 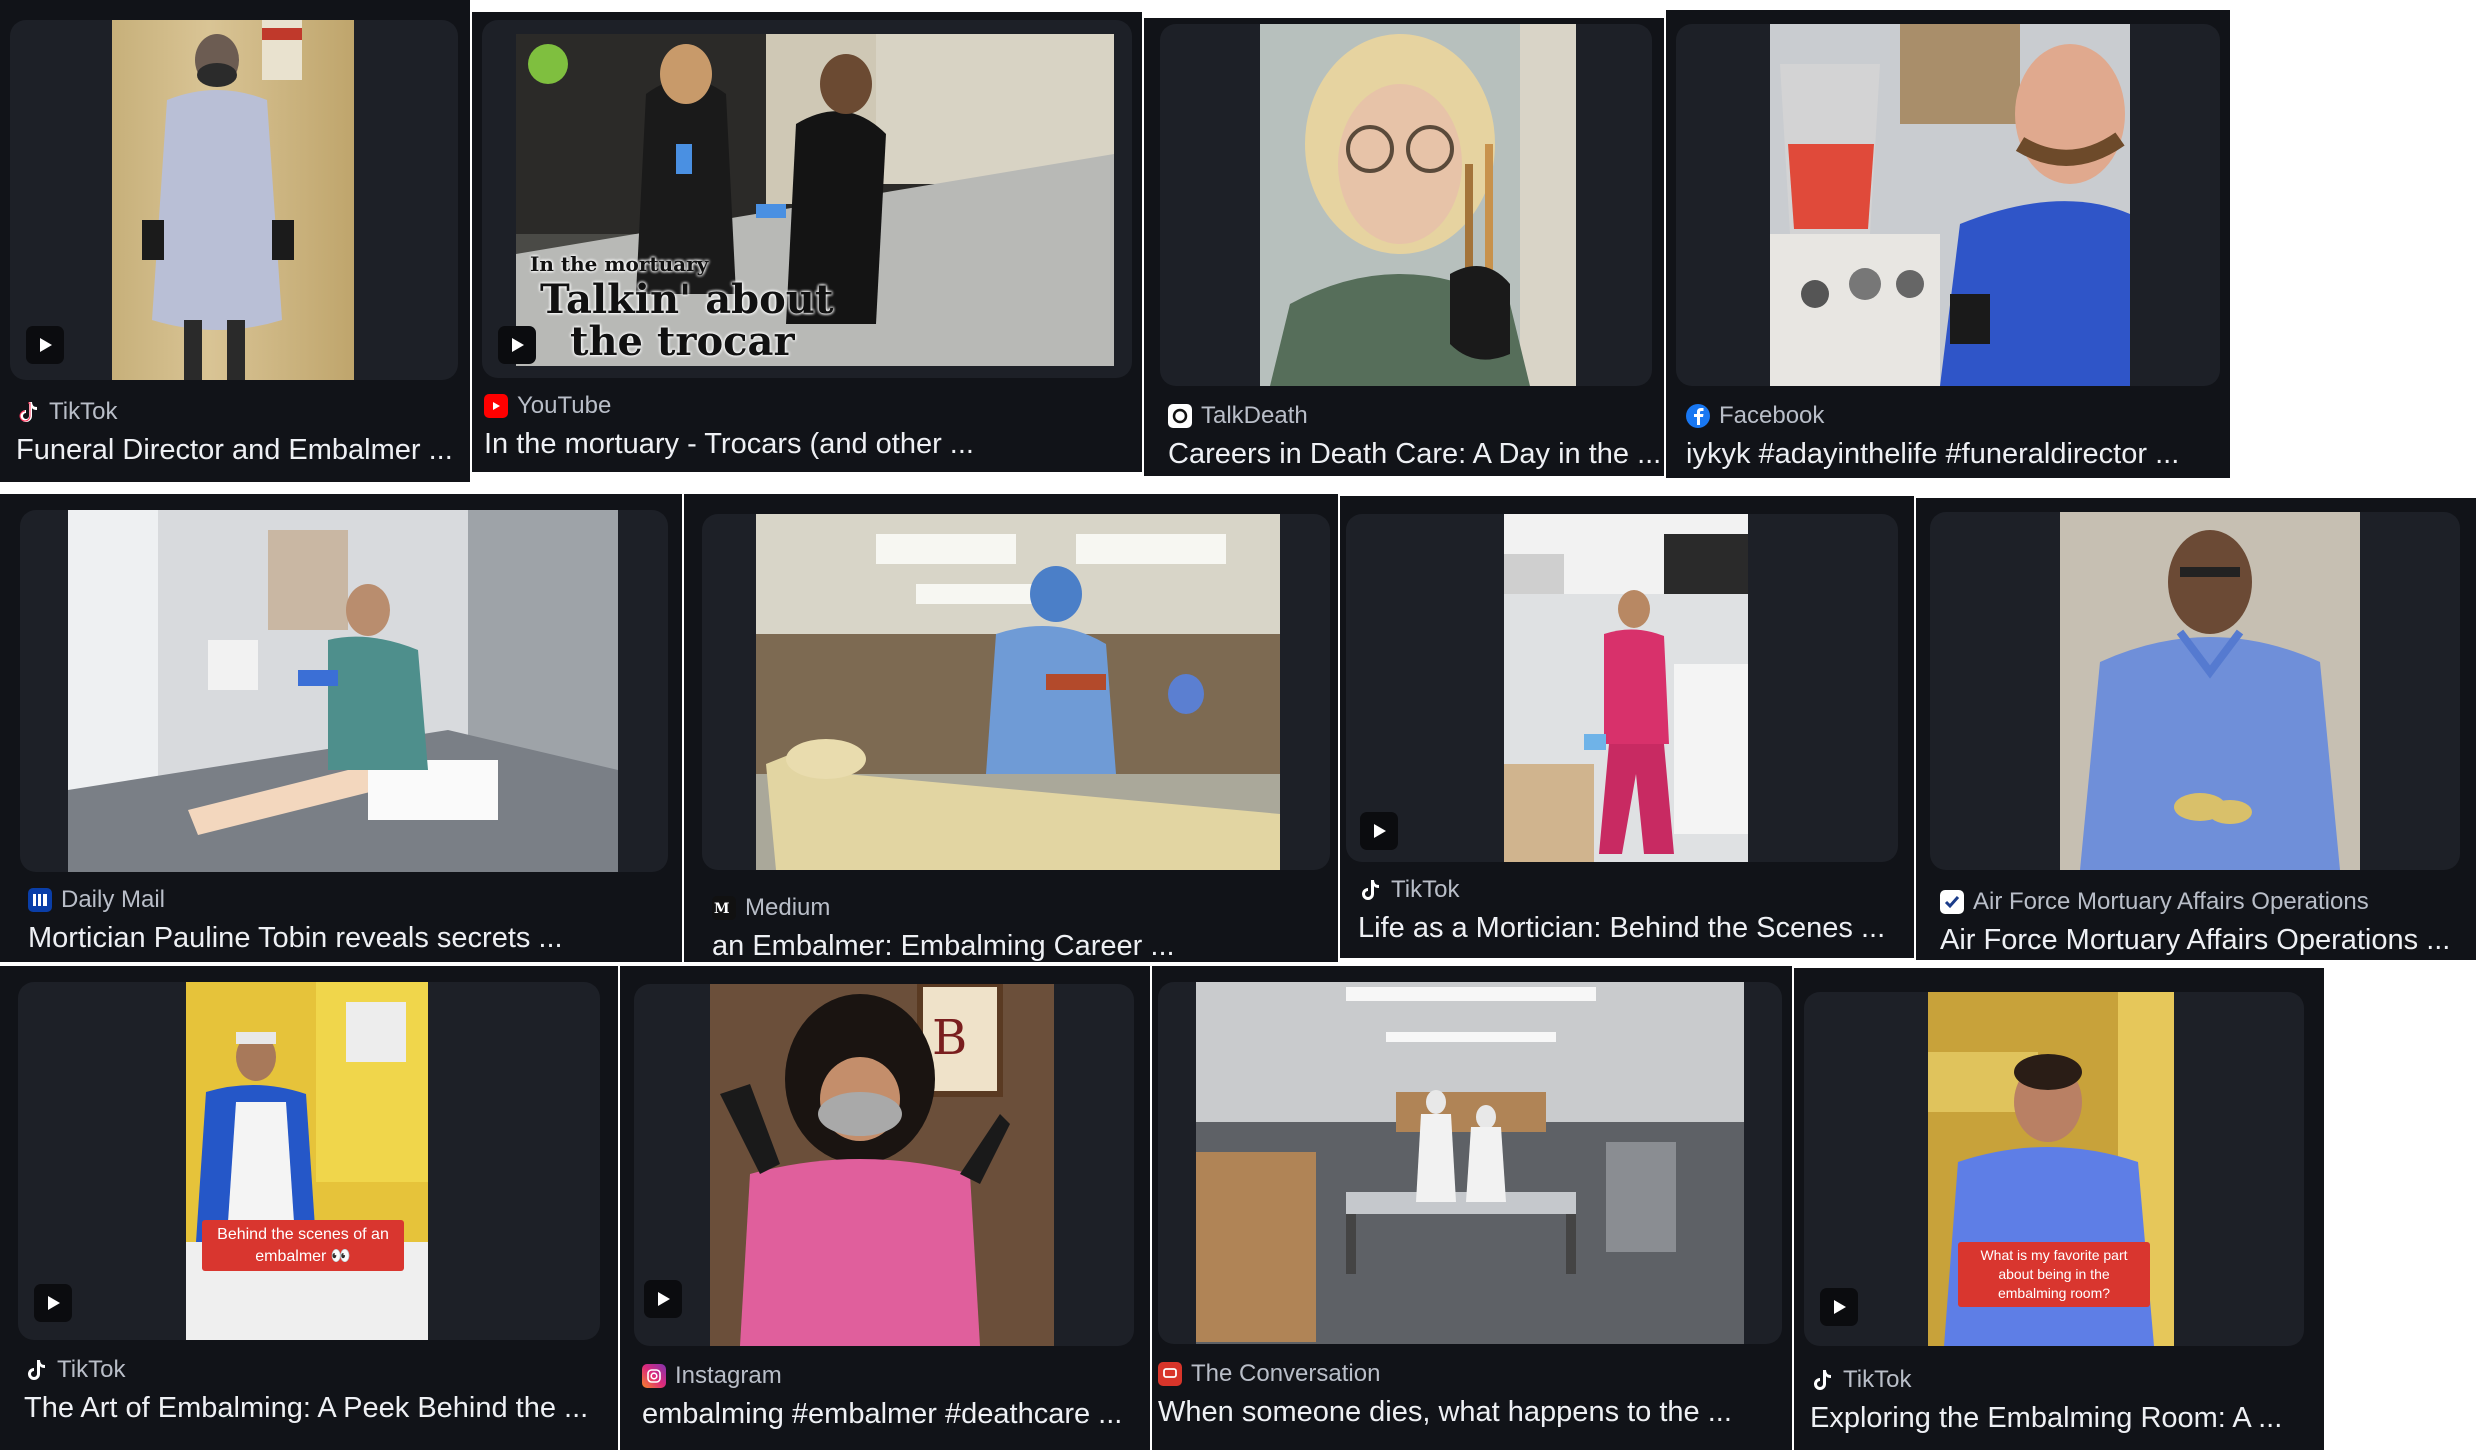 What do you see at coordinates (949, 1038) in the screenshot?
I see `svg-text: B` at bounding box center [949, 1038].